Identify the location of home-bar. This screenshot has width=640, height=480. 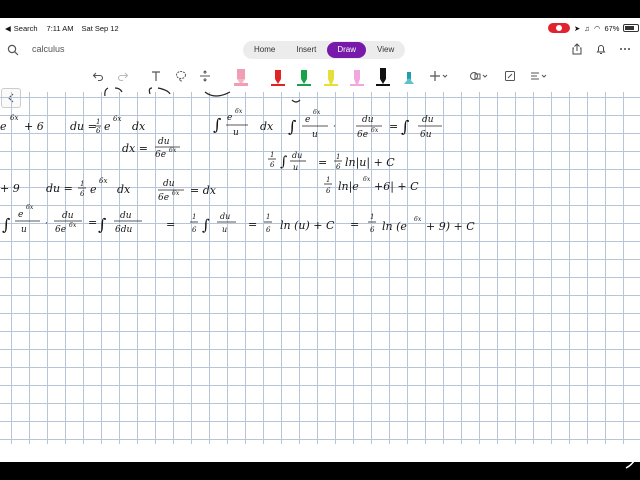
(320, 468).